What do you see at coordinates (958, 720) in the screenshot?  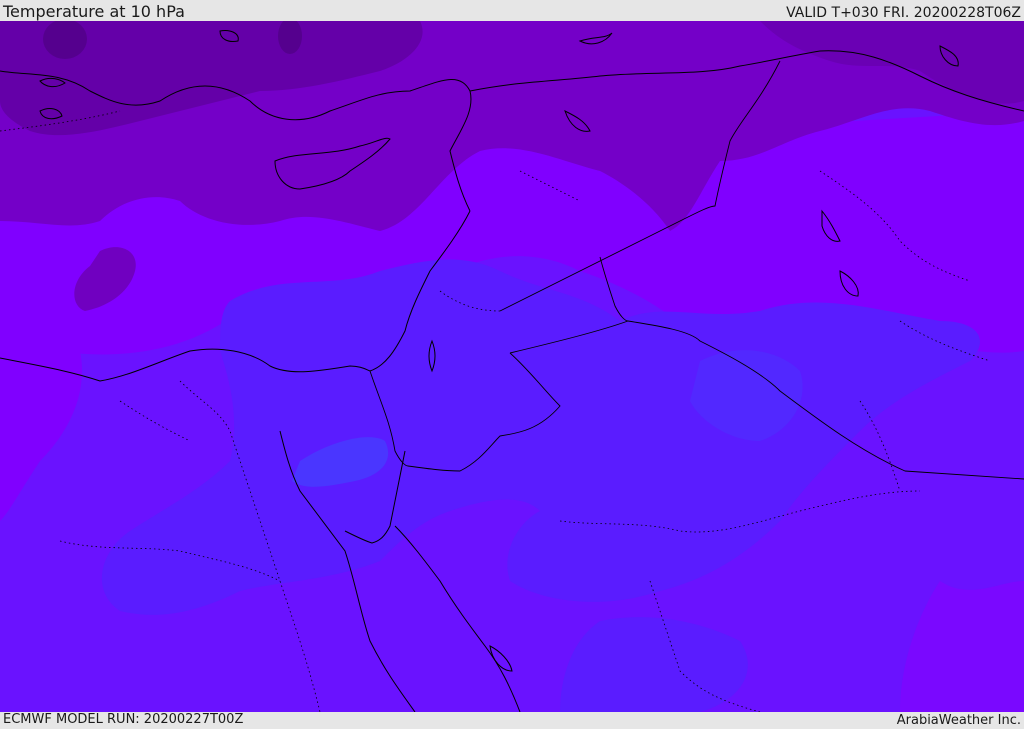 I see `credit-label: ArabiaWeather Inc.` at bounding box center [958, 720].